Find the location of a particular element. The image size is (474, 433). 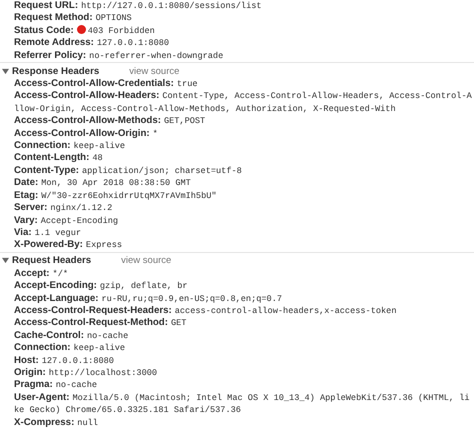

header-row-text: Cache-Control: no-cache is located at coordinates (72, 336).